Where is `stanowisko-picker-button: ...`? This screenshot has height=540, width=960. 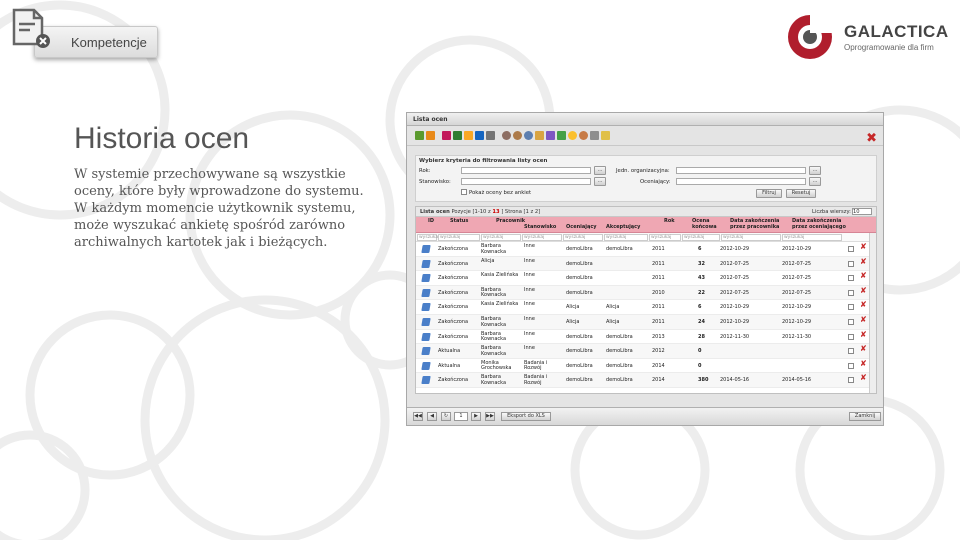 stanowisko-picker-button: ... is located at coordinates (600, 181).